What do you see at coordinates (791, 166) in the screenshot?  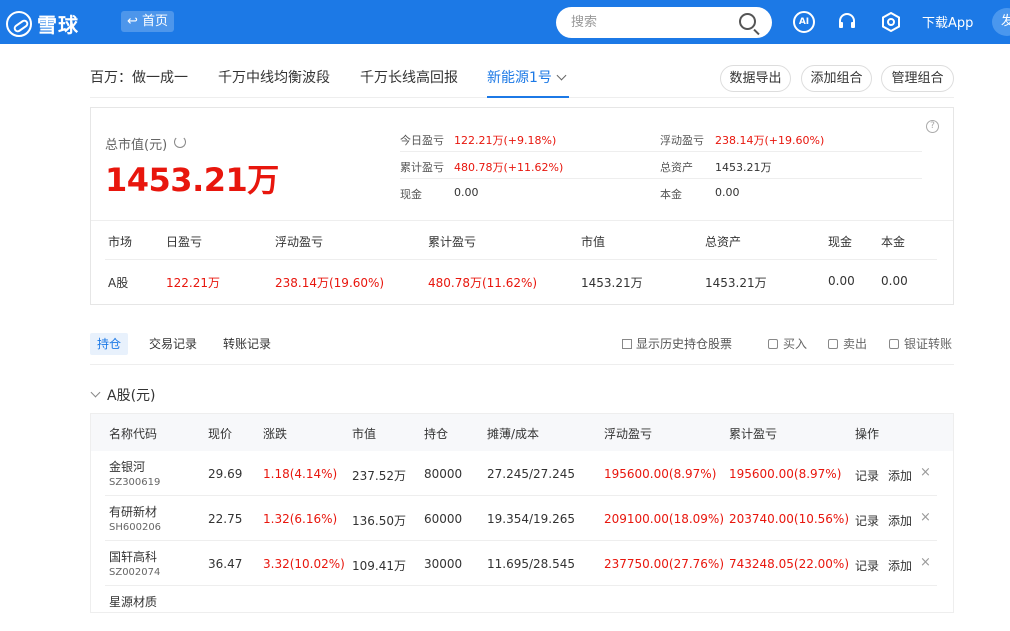 I see `total-assets: 总资产 1453.21万` at bounding box center [791, 166].